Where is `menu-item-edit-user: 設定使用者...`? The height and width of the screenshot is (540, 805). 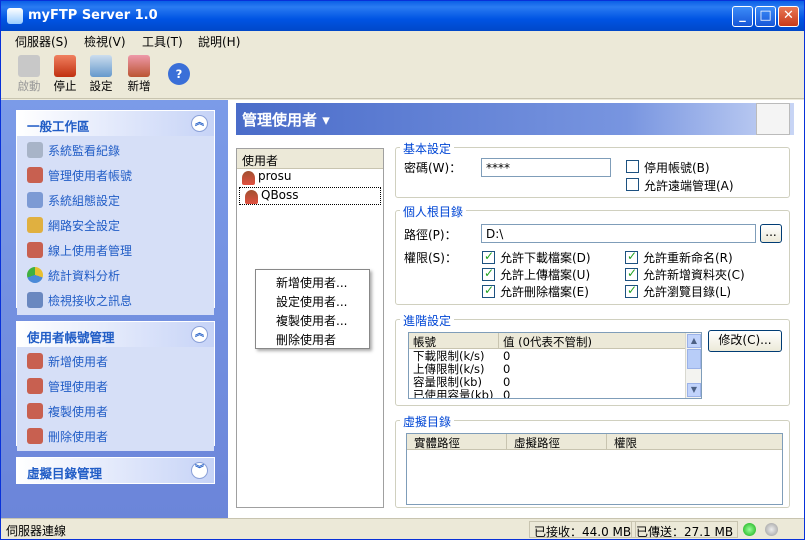 menu-item-edit-user: 設定使用者... is located at coordinates (322, 302).